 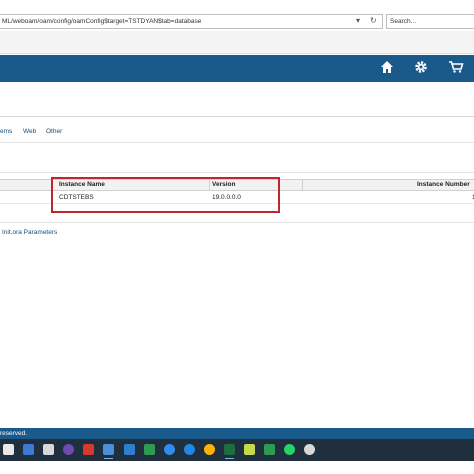 What do you see at coordinates (28, 449) in the screenshot?
I see `mail-icon` at bounding box center [28, 449].